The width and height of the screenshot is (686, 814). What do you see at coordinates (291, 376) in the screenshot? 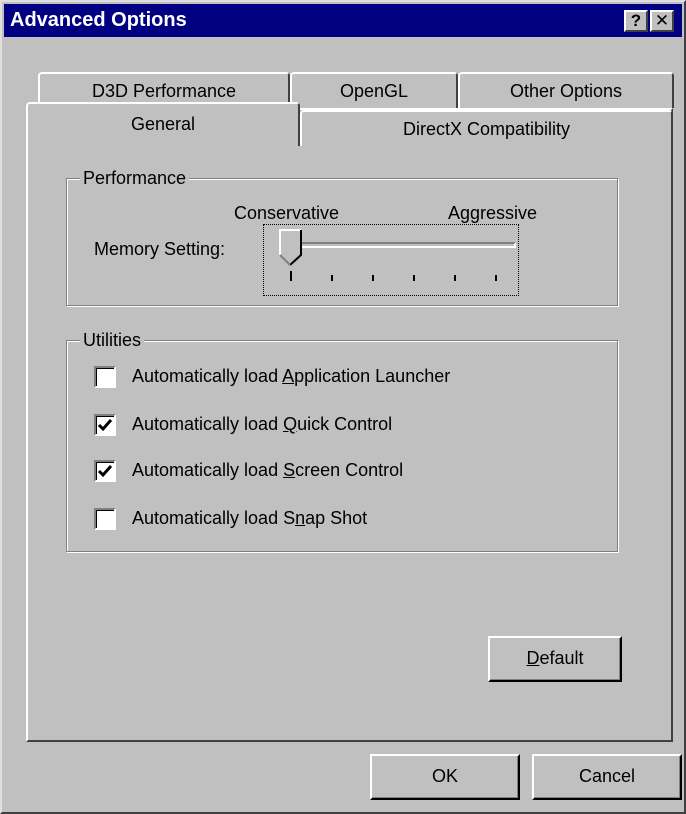
I see `checkbox-label: Automatically load Application Launcher` at bounding box center [291, 376].